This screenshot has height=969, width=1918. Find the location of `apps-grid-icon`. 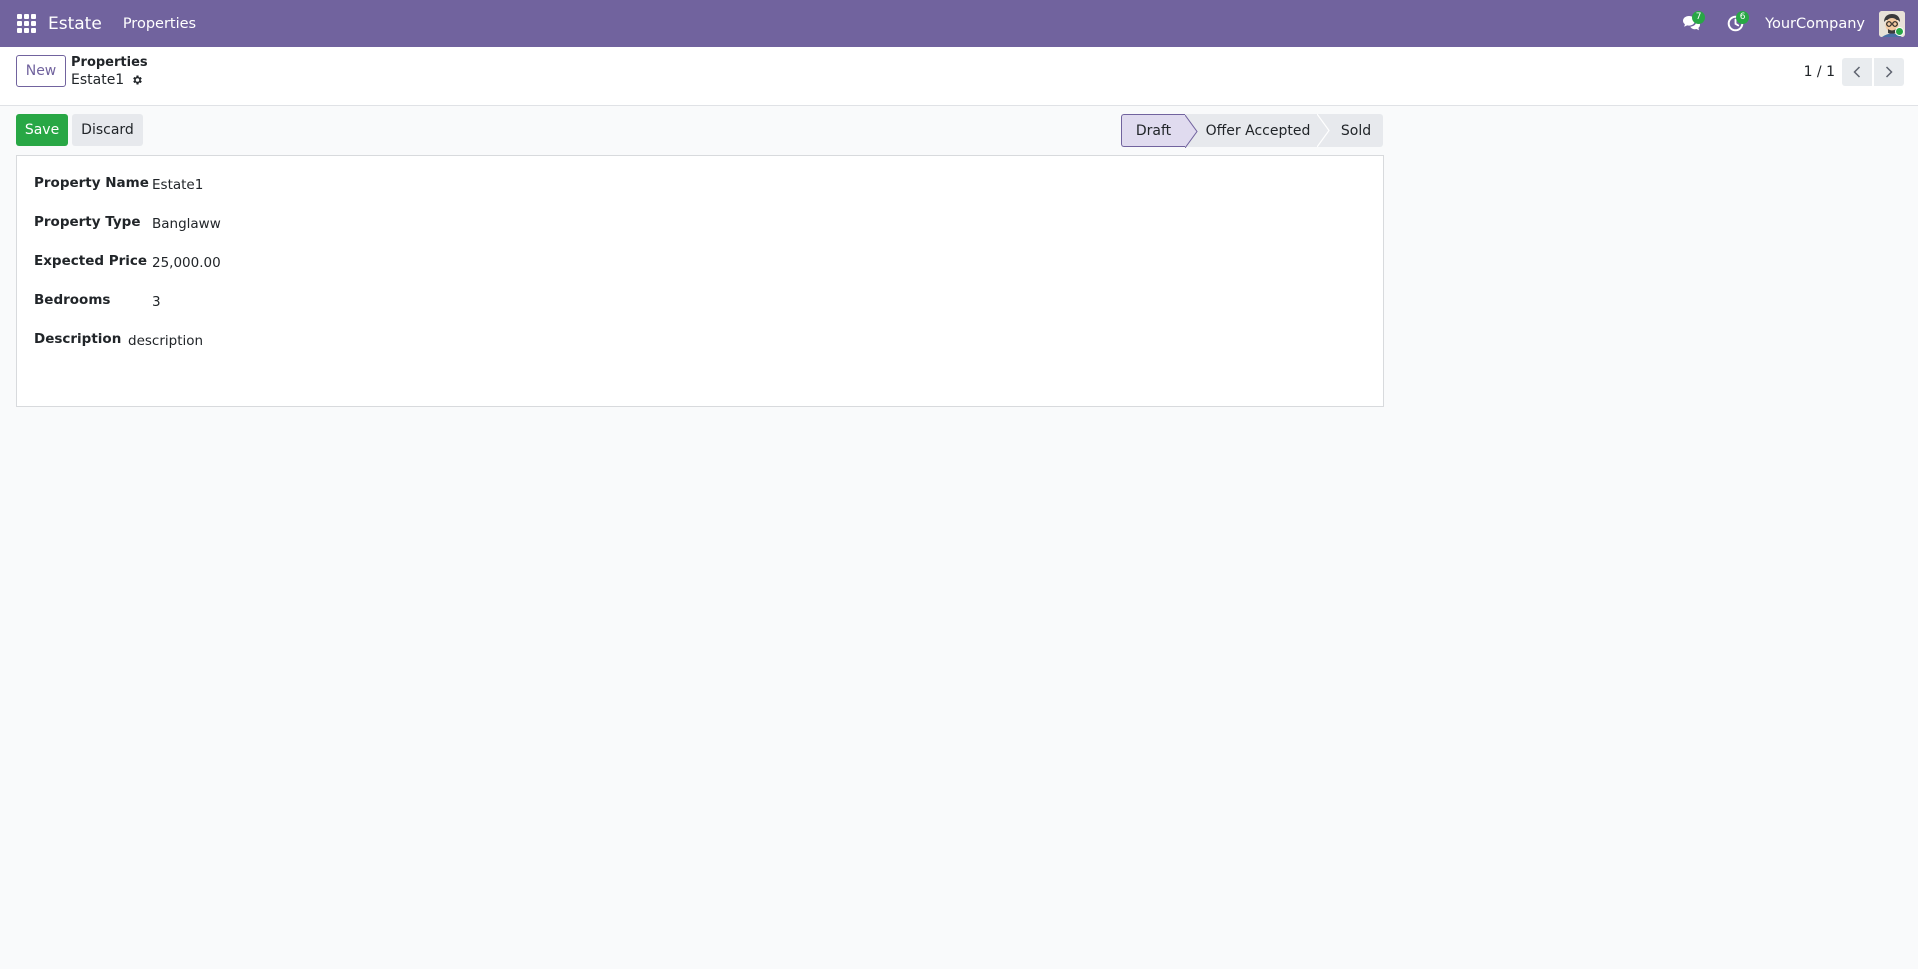

apps-grid-icon is located at coordinates (26, 23).